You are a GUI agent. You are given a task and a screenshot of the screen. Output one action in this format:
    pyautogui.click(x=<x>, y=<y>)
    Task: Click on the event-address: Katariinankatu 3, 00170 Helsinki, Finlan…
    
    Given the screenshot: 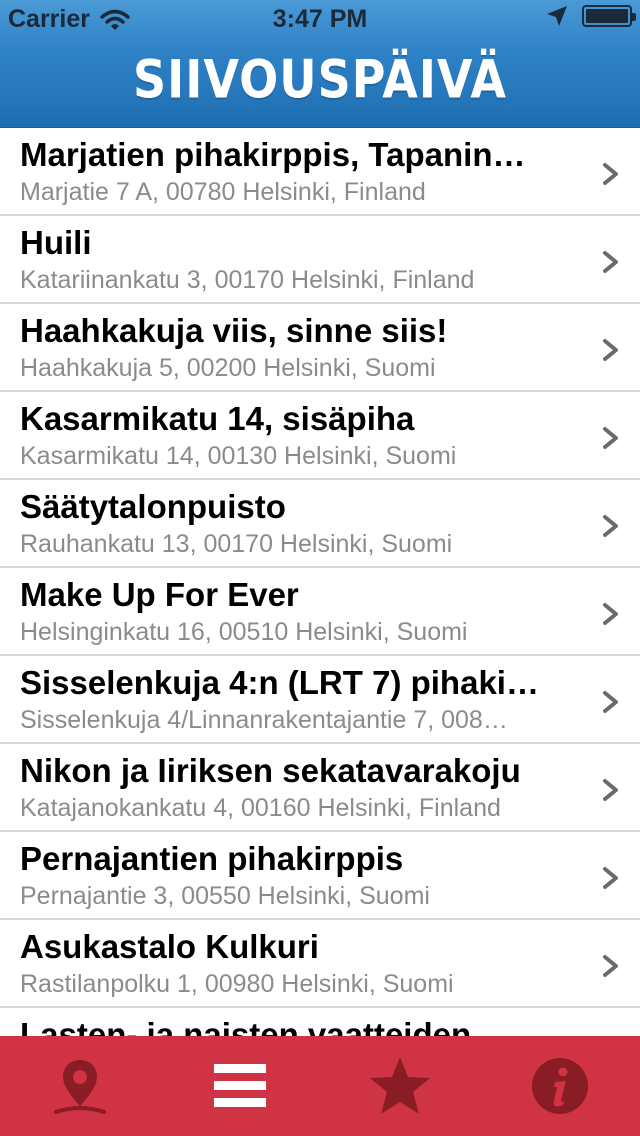 What is the action you would take?
    pyautogui.click(x=247, y=280)
    